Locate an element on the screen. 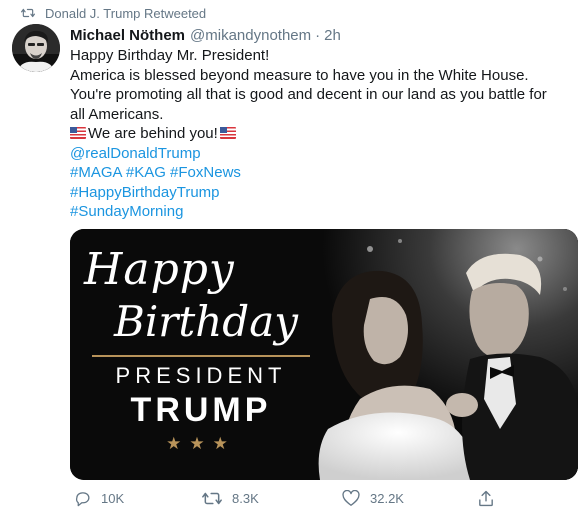 The height and width of the screenshot is (518, 588). media-trump-text: TRUMP is located at coordinates (201, 410).